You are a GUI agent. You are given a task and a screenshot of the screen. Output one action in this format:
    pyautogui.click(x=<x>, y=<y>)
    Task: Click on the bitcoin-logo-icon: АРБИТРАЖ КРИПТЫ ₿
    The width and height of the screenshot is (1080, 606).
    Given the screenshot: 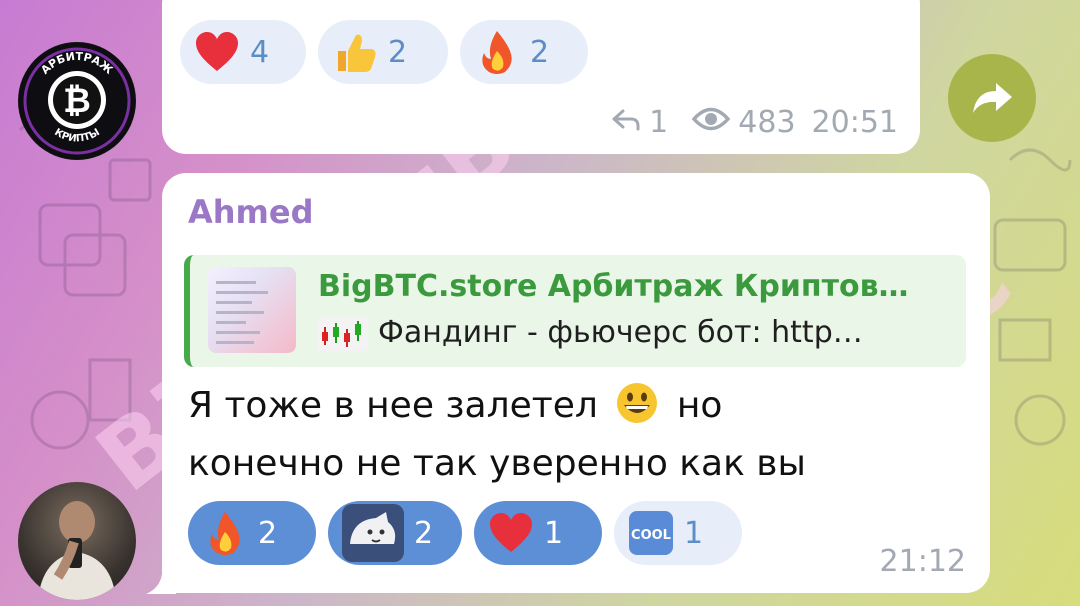 What is the action you would take?
    pyautogui.click(x=77, y=101)
    